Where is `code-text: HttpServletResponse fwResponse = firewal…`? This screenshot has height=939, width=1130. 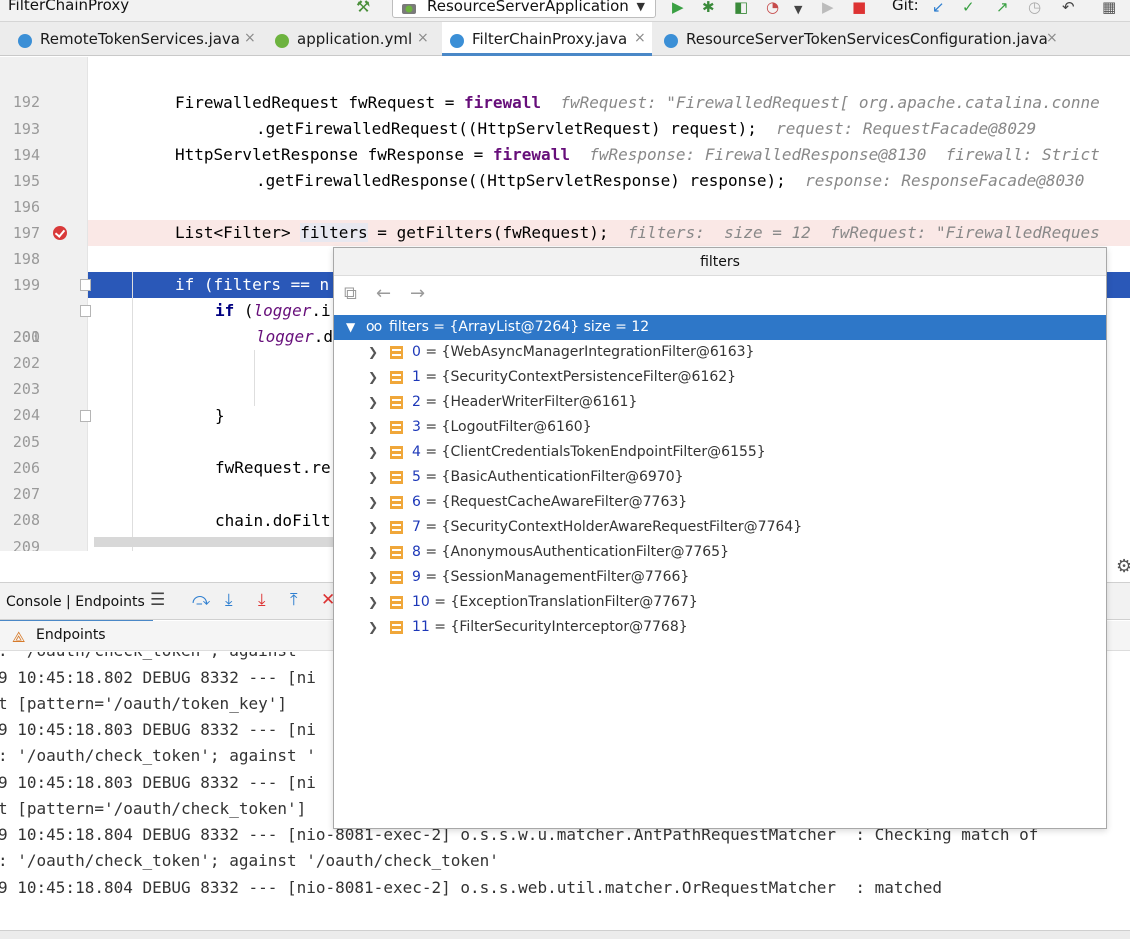
code-text: HttpServletResponse fwResponse = firewal… is located at coordinates (637, 155).